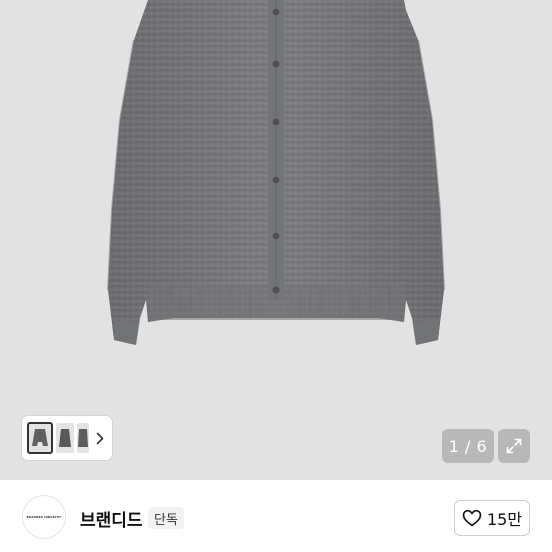 This screenshot has height=552, width=552. I want to click on expand-button, so click(514, 446).